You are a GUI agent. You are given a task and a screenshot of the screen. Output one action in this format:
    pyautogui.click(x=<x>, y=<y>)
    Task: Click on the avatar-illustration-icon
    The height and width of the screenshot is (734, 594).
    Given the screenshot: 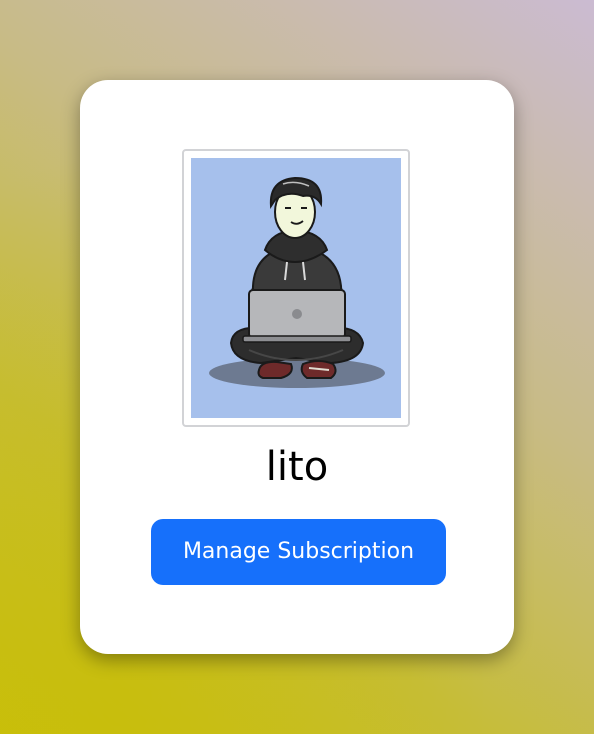 What is the action you would take?
    pyautogui.click(x=296, y=288)
    